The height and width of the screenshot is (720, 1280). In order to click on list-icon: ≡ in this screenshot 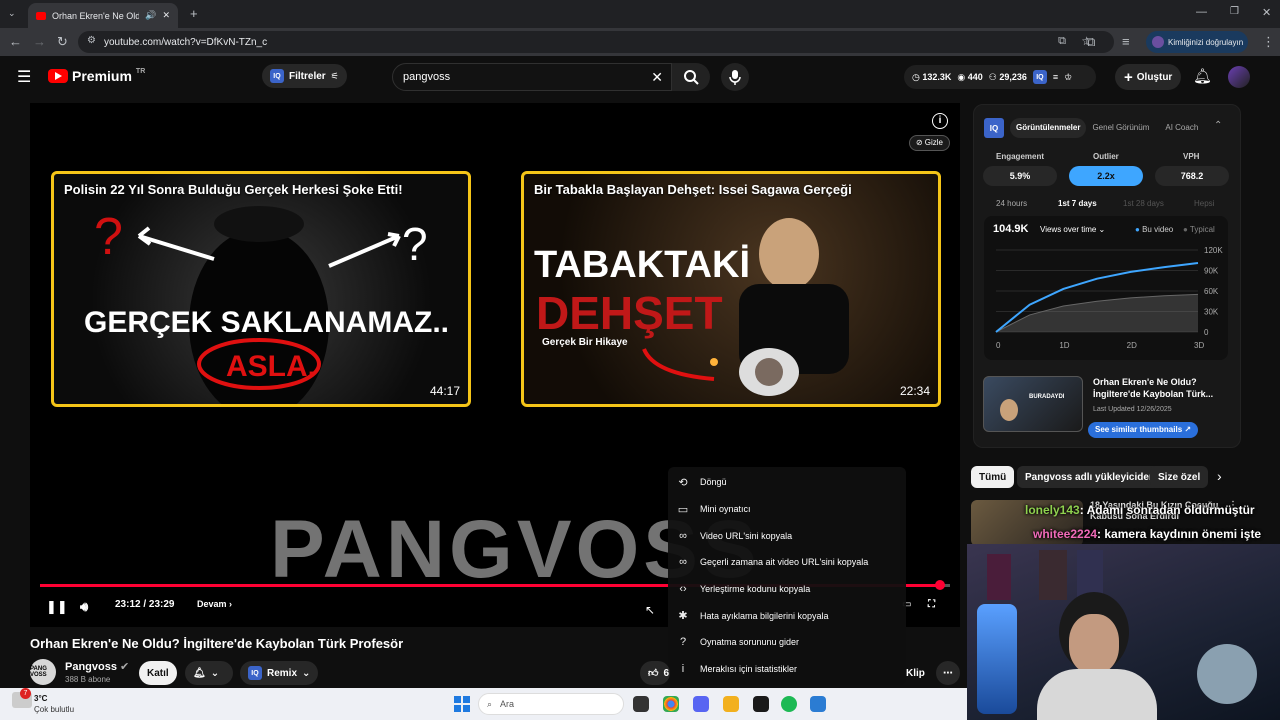, I will do `click(1055, 77)`.